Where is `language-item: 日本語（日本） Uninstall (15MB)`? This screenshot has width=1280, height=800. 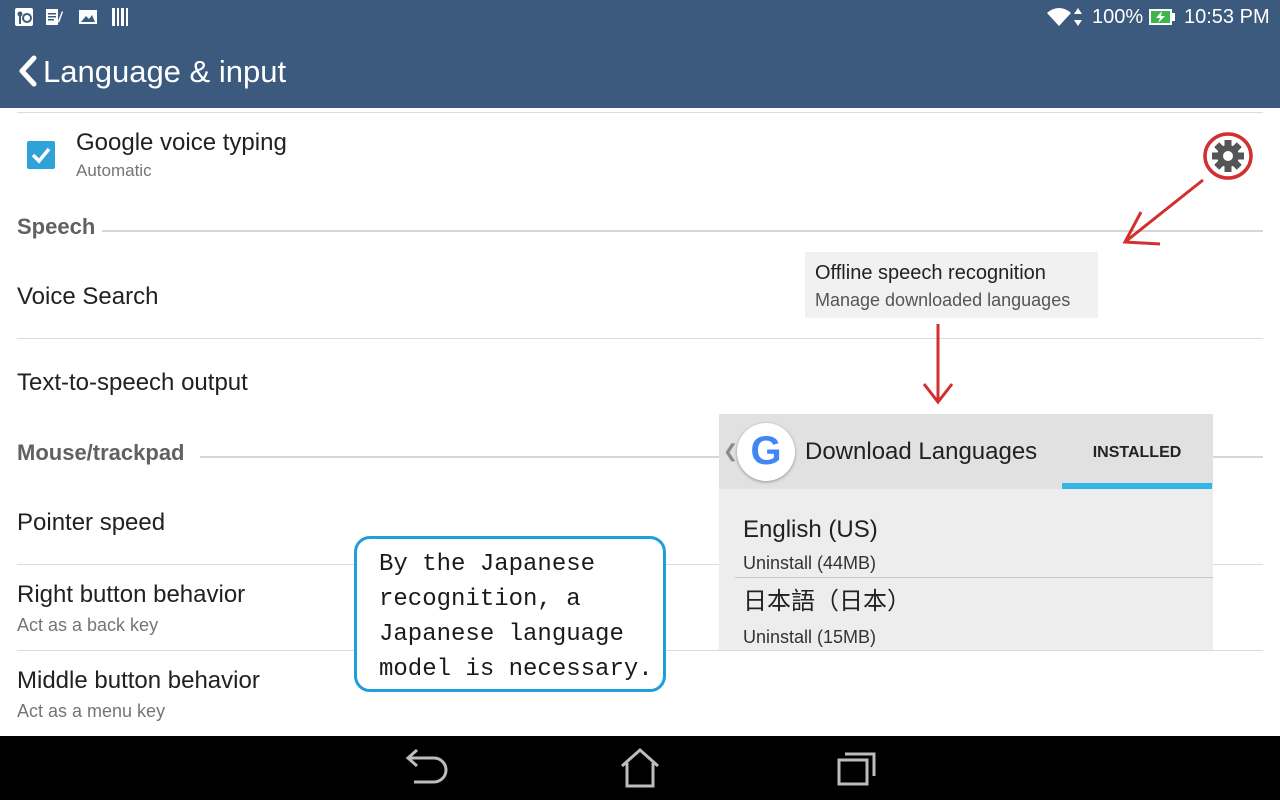
language-item: 日本語（日本） Uninstall (15MB) is located at coordinates (966, 614).